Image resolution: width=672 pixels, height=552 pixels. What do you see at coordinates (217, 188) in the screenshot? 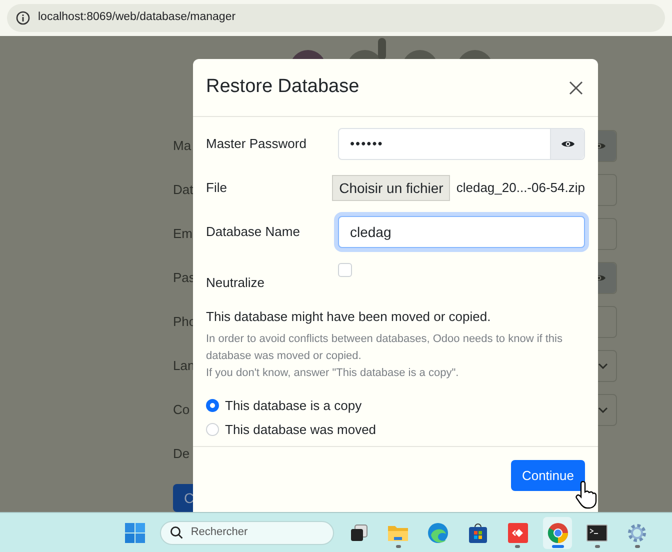
I see `field-label: File` at bounding box center [217, 188].